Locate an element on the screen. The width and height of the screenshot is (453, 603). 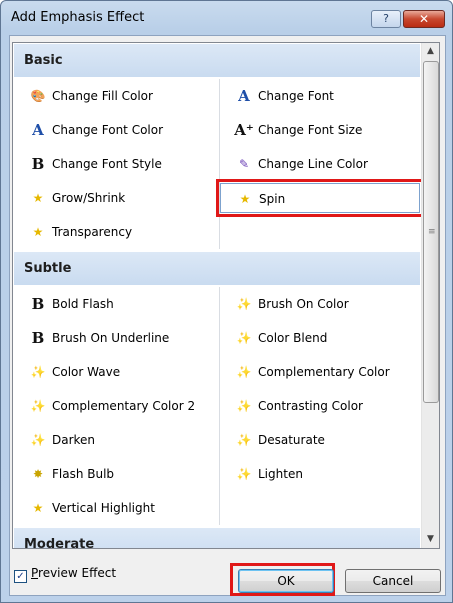
effect-item-label: Change Font is located at coordinates (296, 96).